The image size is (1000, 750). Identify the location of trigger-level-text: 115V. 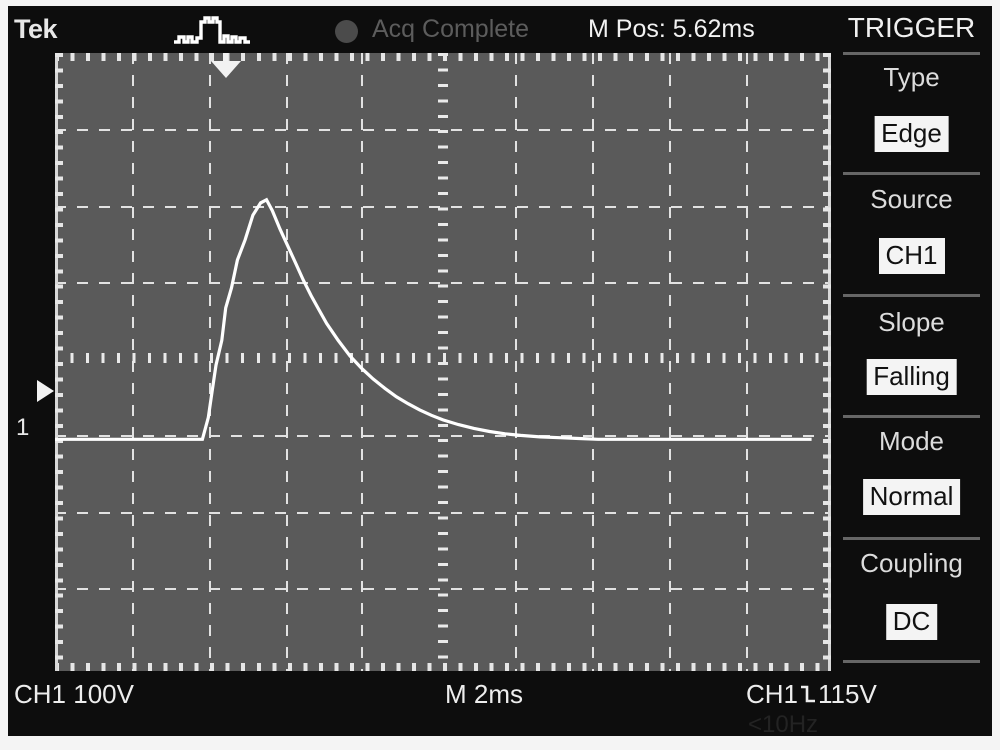
(847, 694).